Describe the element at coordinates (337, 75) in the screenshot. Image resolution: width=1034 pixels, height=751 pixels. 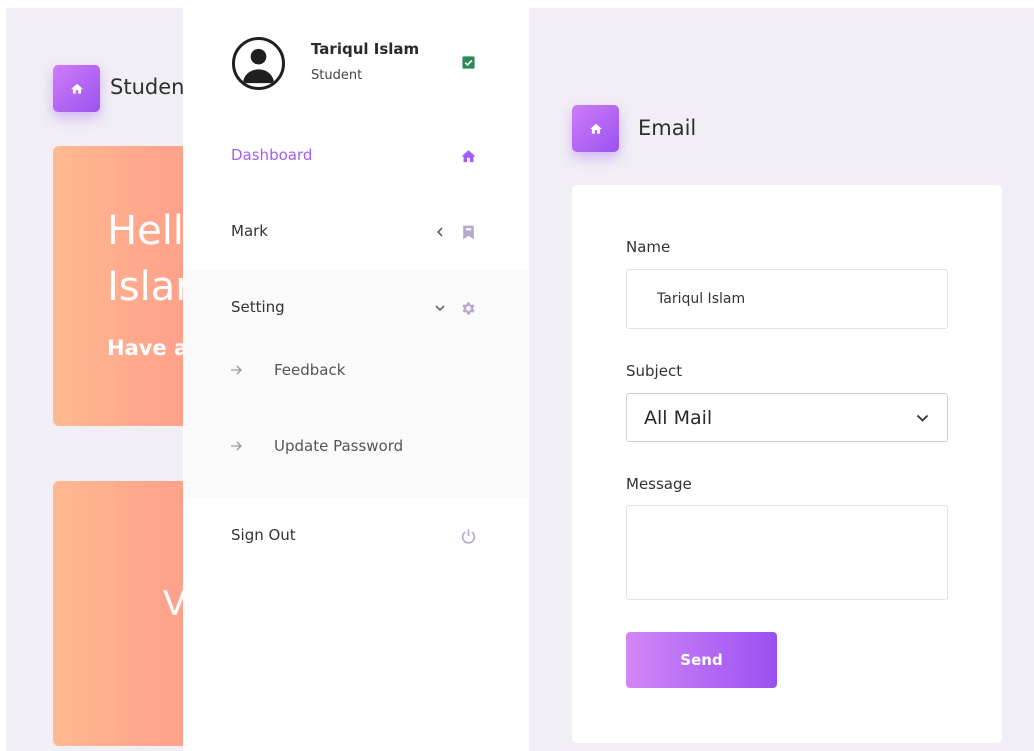
I see `user-role: Student` at that location.